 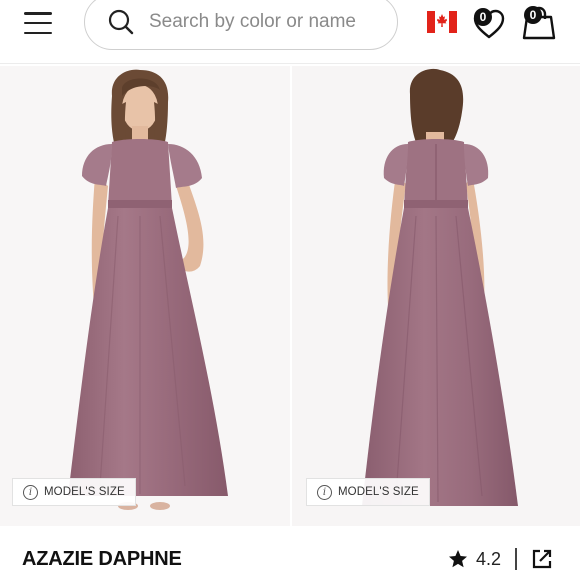 I want to click on share-icon, so click(x=542, y=559).